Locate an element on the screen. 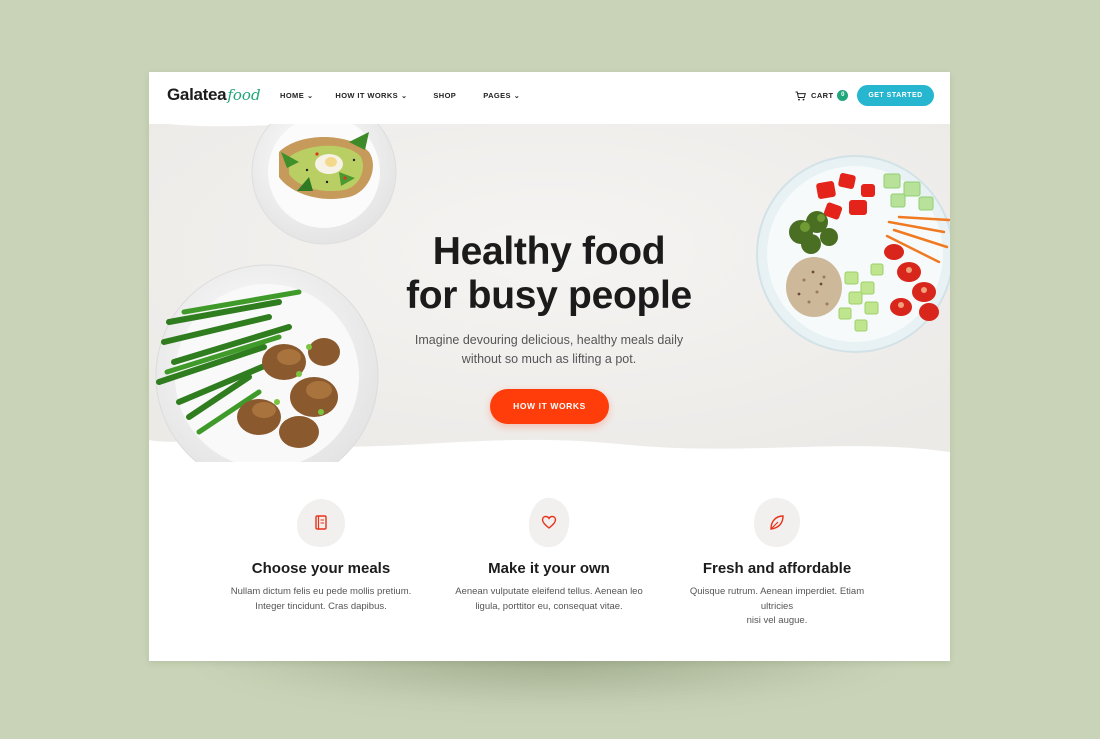 The height and width of the screenshot is (739, 1100). nav-item-home: HOME ⌄ is located at coordinates (296, 95).